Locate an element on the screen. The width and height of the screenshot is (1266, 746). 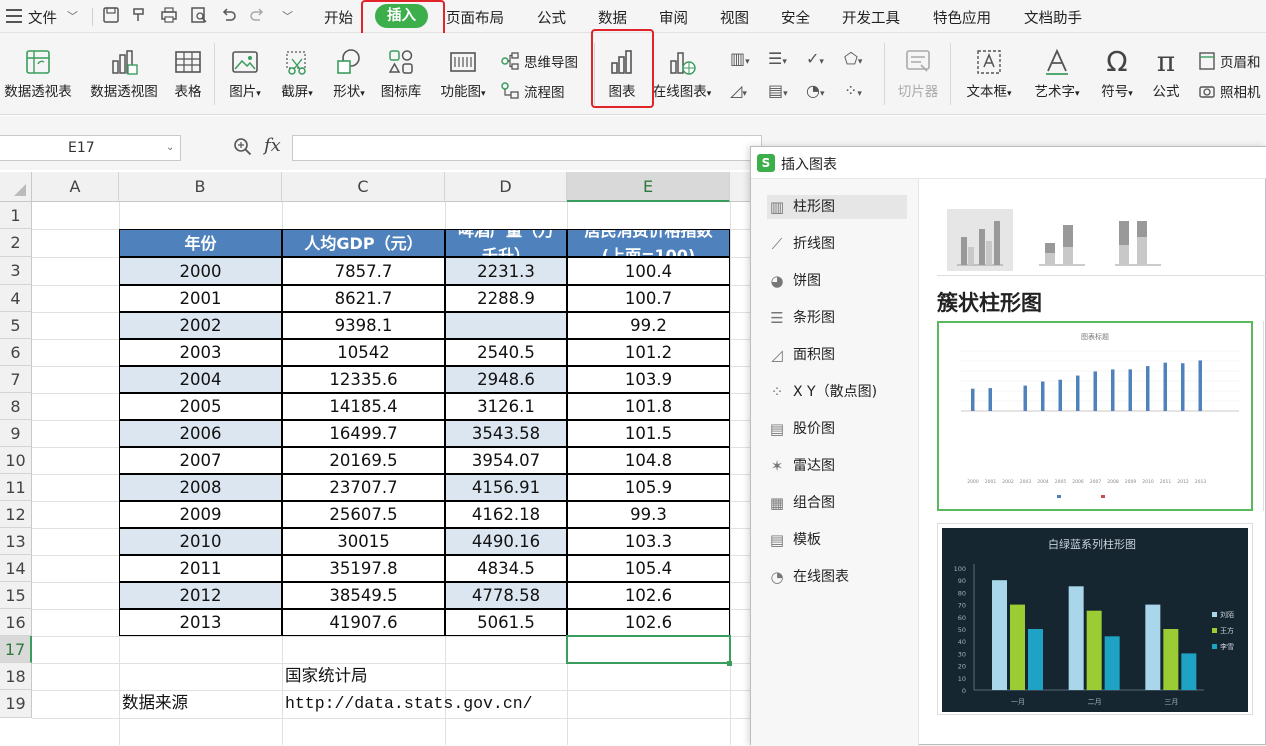
table-cell: 20169.5 is located at coordinates (363, 460).